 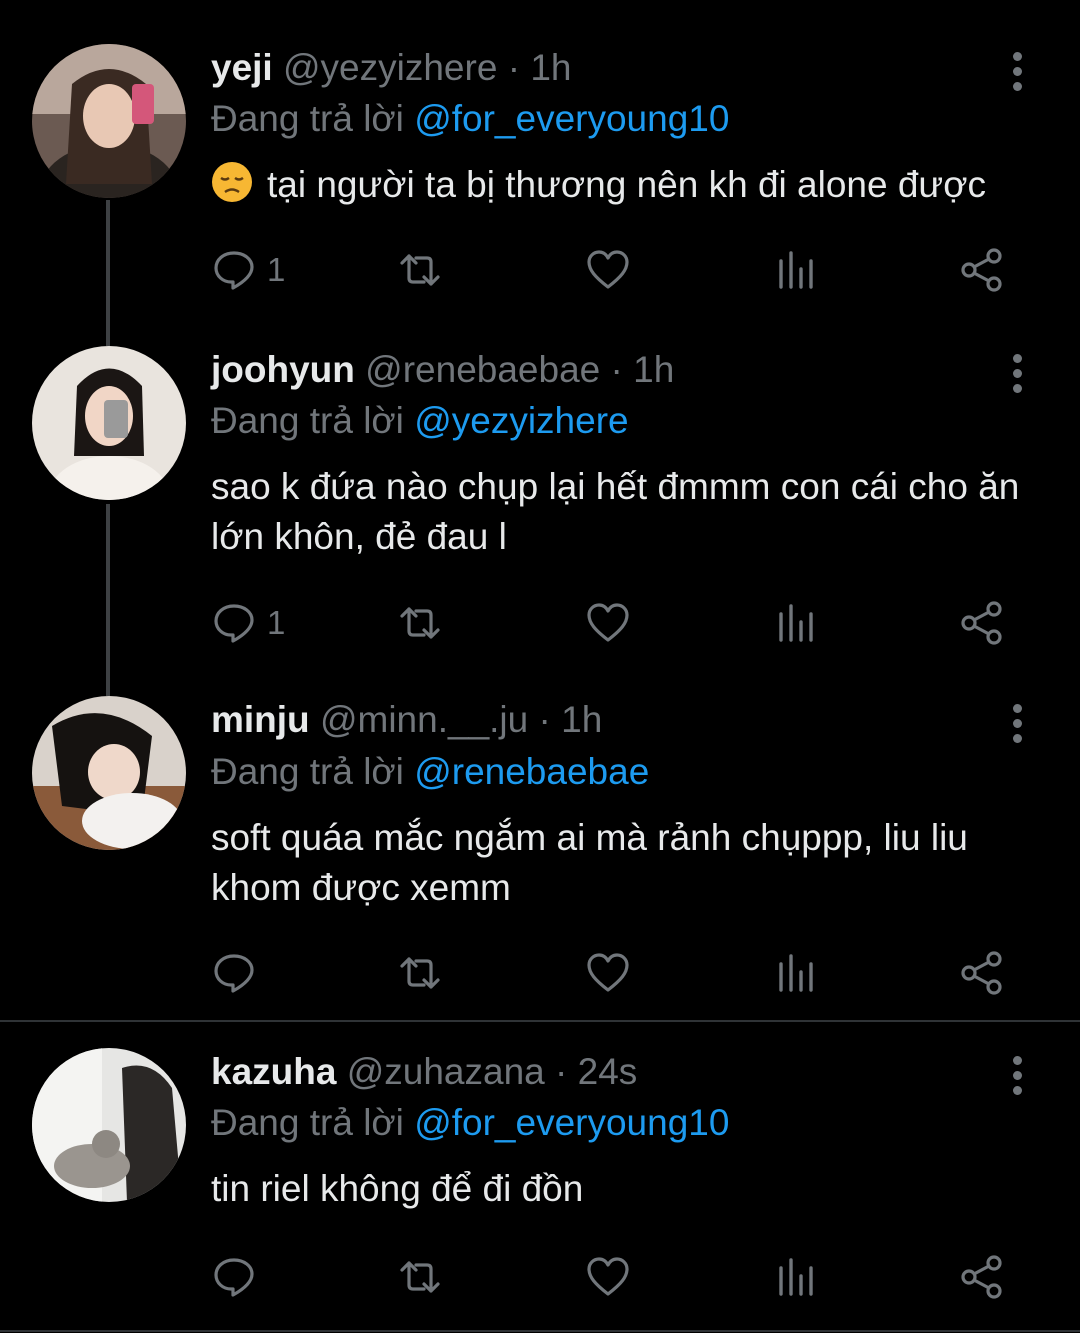 I want to click on timestamp: 24s, so click(x=608, y=1071).